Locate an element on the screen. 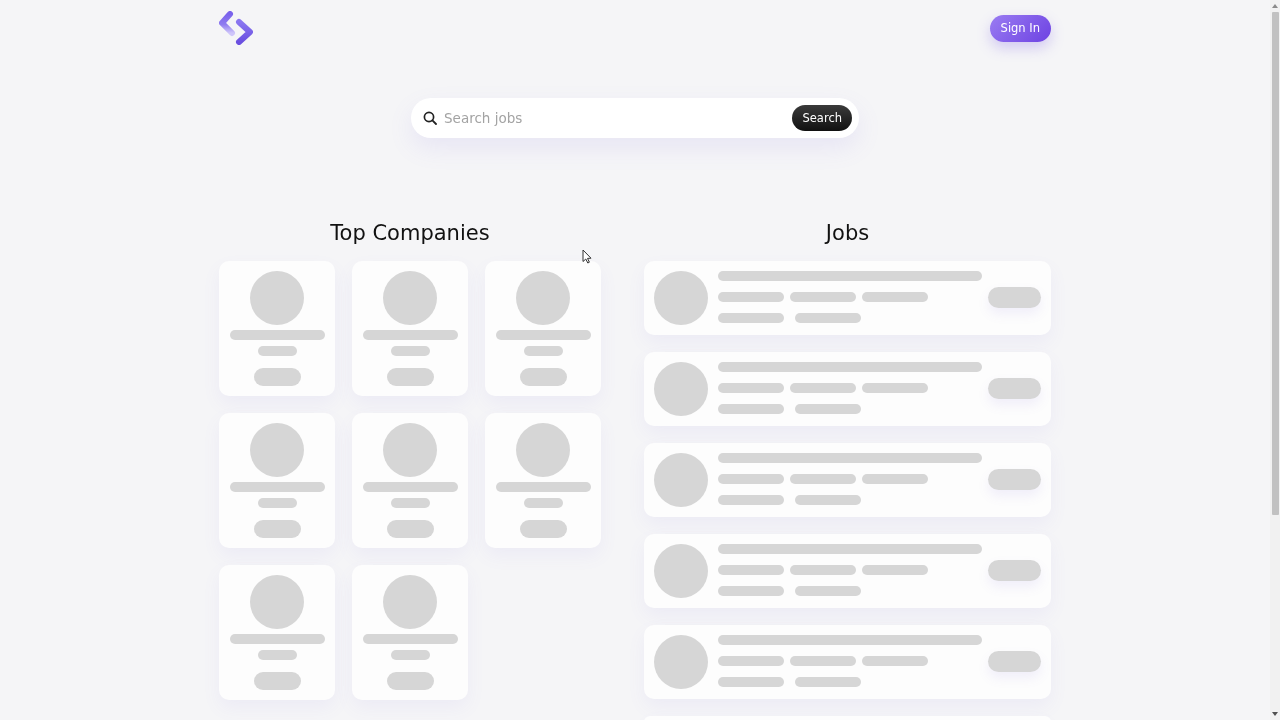 This screenshot has height=720, width=1280. sign-in-button: Sign In is located at coordinates (1020, 28).